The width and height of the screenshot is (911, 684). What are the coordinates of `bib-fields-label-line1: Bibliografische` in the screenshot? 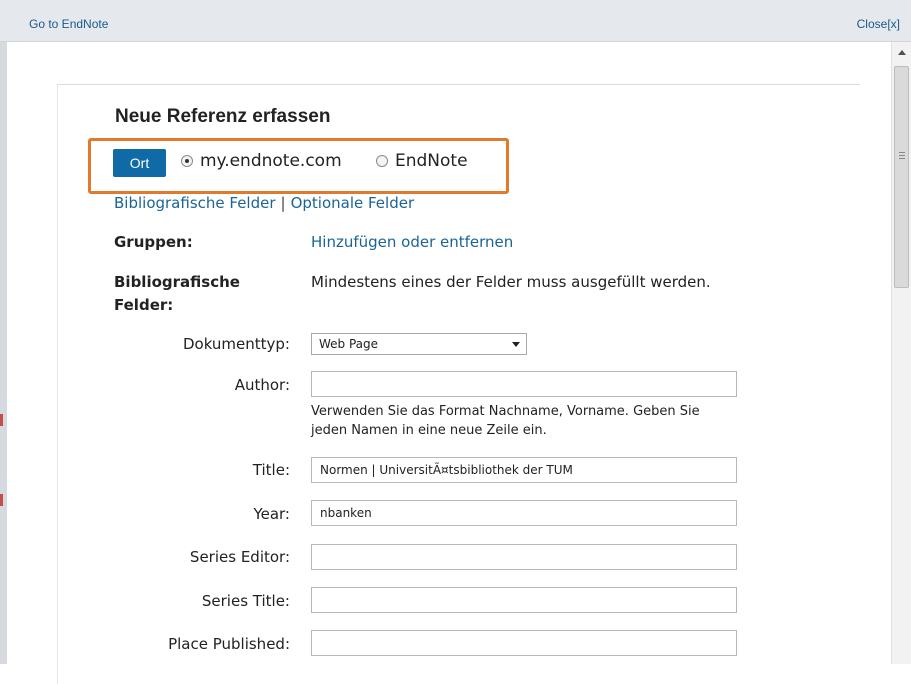 It's located at (177, 282).